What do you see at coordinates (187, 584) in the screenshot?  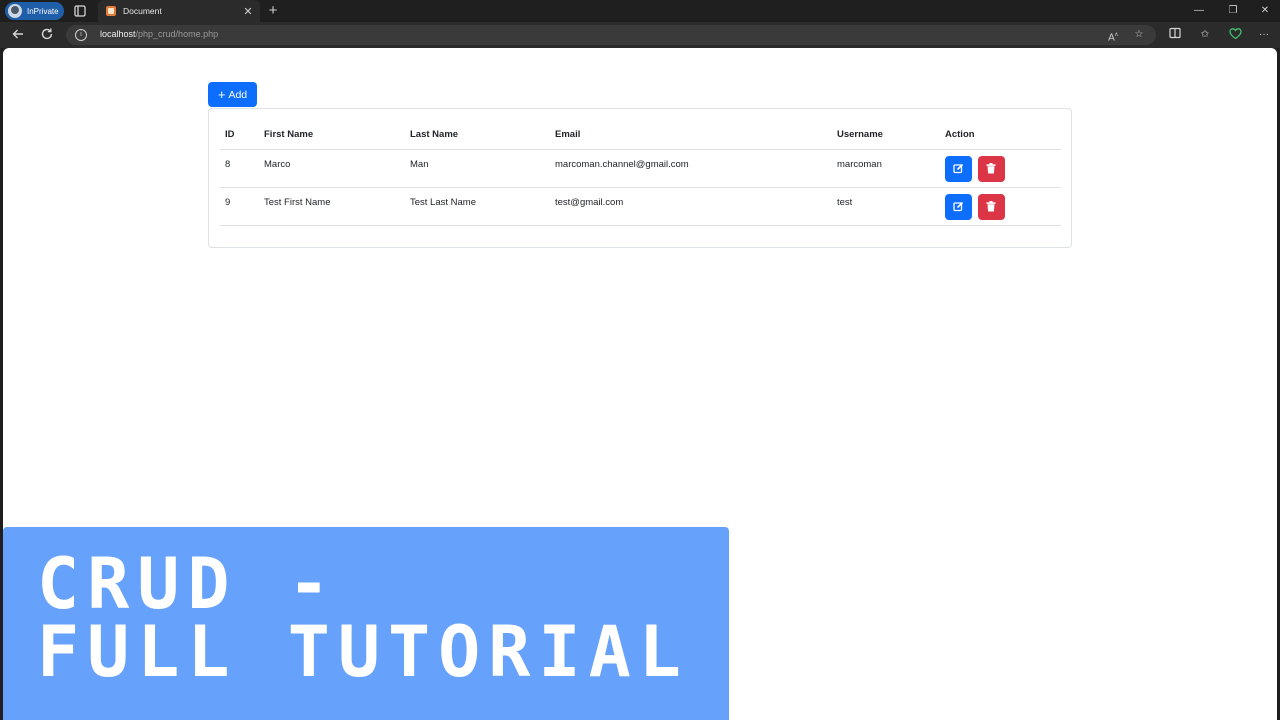 I see `banner-title-line-1: CRUD -` at bounding box center [187, 584].